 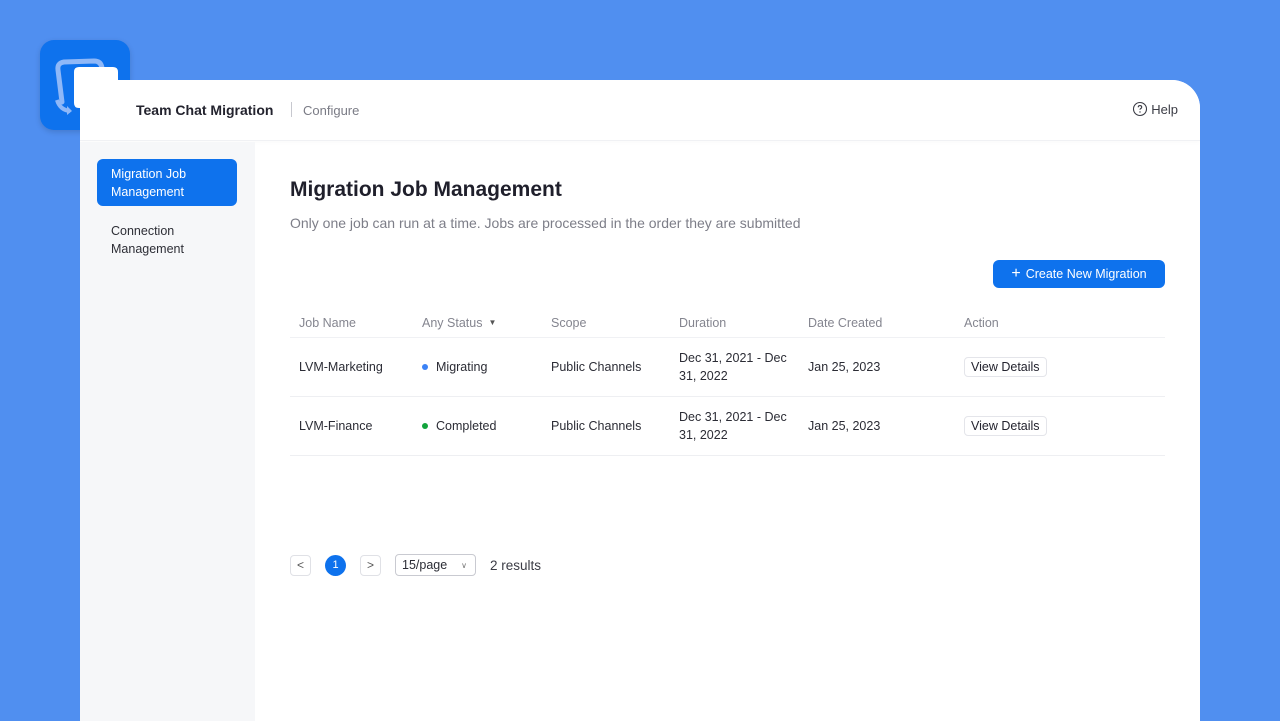 I want to click on status-label: Migrating, so click(x=462, y=367).